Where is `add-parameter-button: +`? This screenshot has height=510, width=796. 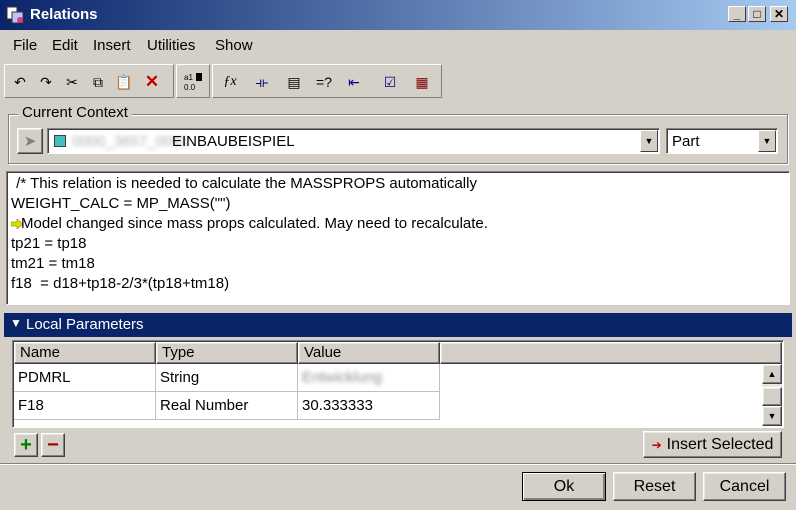
add-parameter-button: + is located at coordinates (26, 445).